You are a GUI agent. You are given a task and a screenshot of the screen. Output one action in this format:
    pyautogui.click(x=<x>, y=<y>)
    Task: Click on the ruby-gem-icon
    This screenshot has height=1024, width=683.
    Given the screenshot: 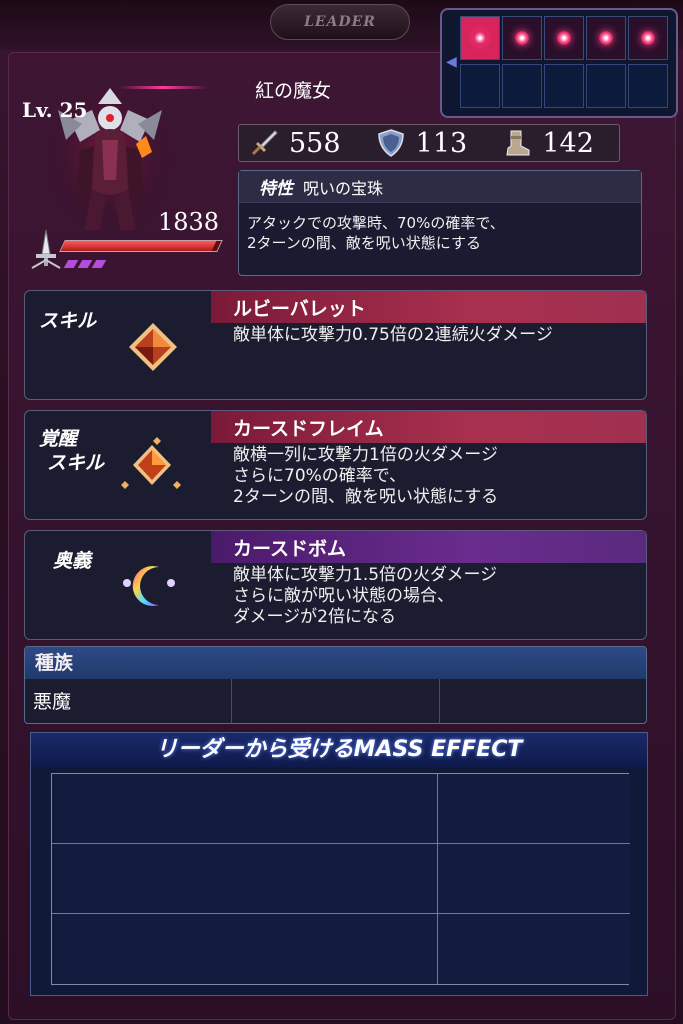 What is the action you would take?
    pyautogui.click(x=153, y=347)
    